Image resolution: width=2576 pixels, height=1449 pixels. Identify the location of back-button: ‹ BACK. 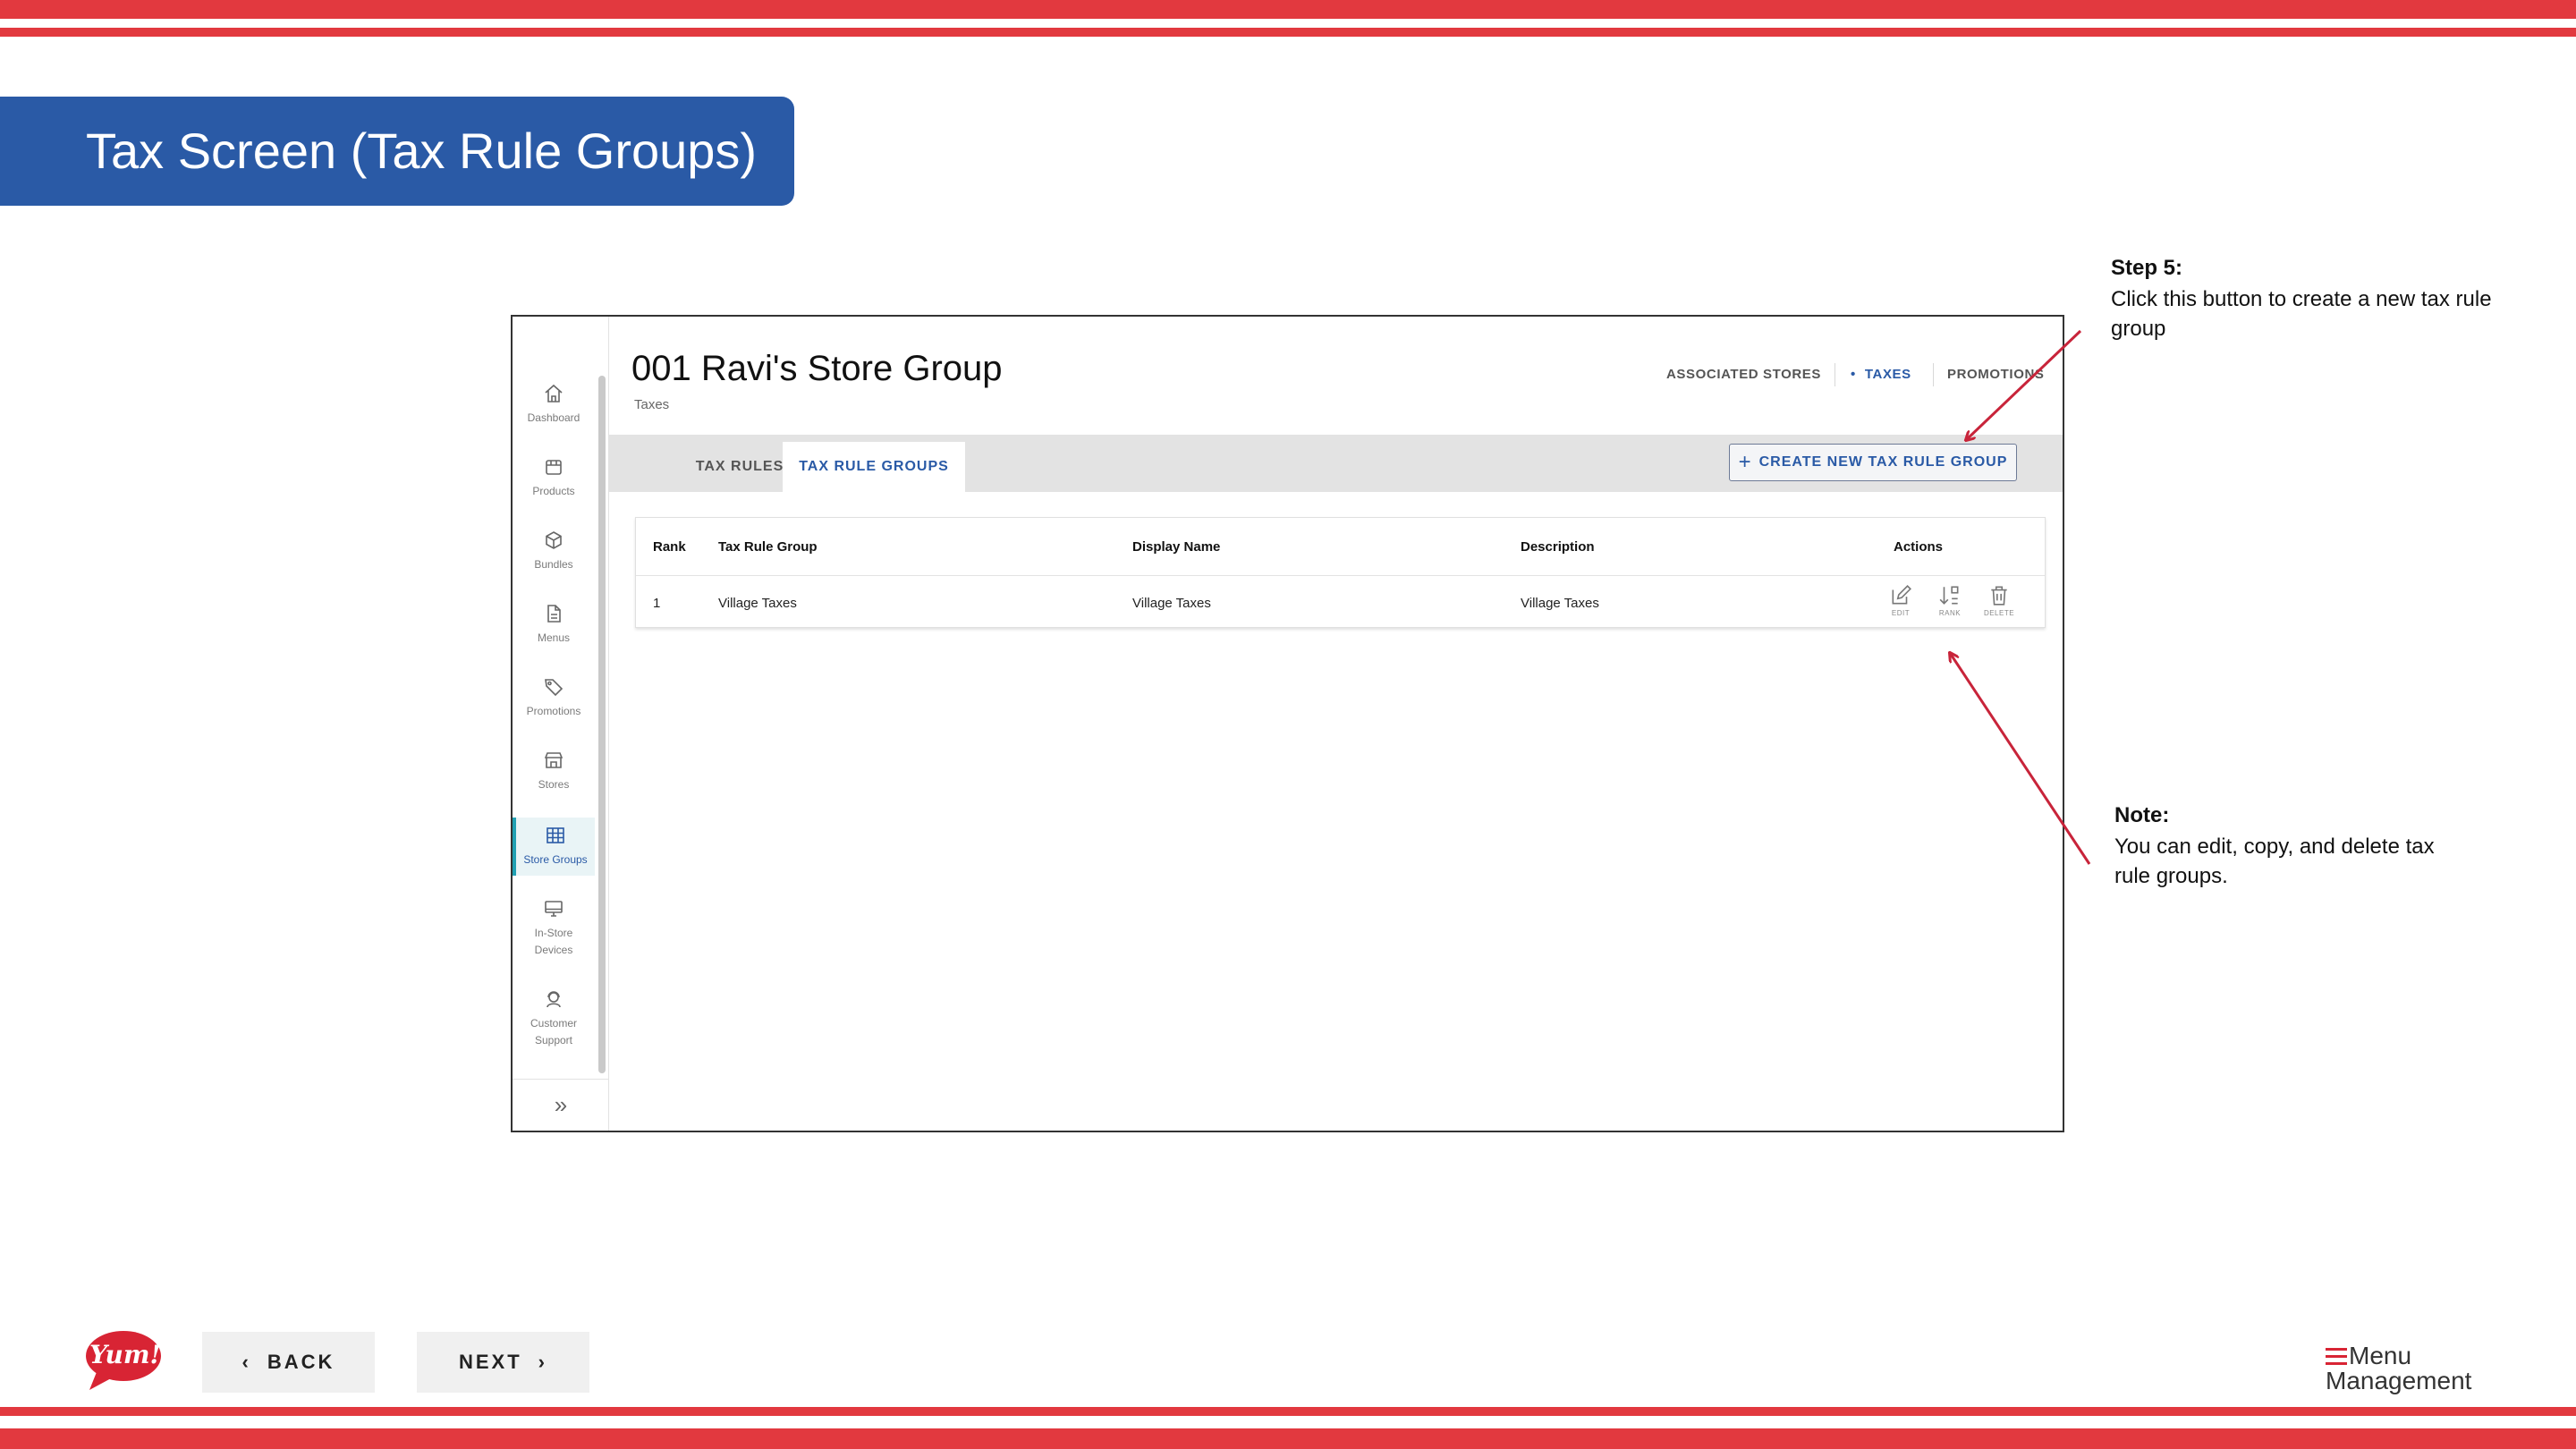
(288, 1362).